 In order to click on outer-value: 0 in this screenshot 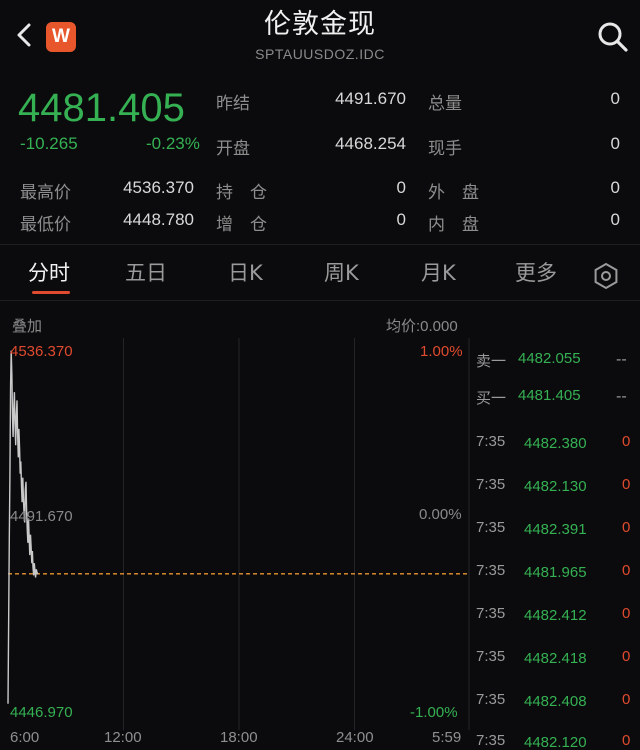, I will do `click(615, 187)`.